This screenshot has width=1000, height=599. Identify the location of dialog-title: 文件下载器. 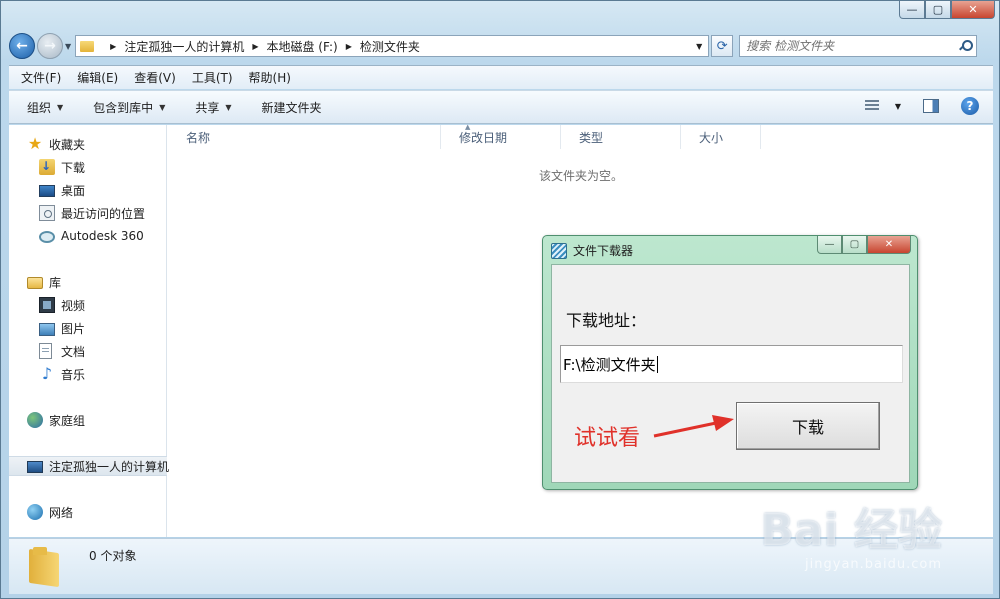
(603, 251).